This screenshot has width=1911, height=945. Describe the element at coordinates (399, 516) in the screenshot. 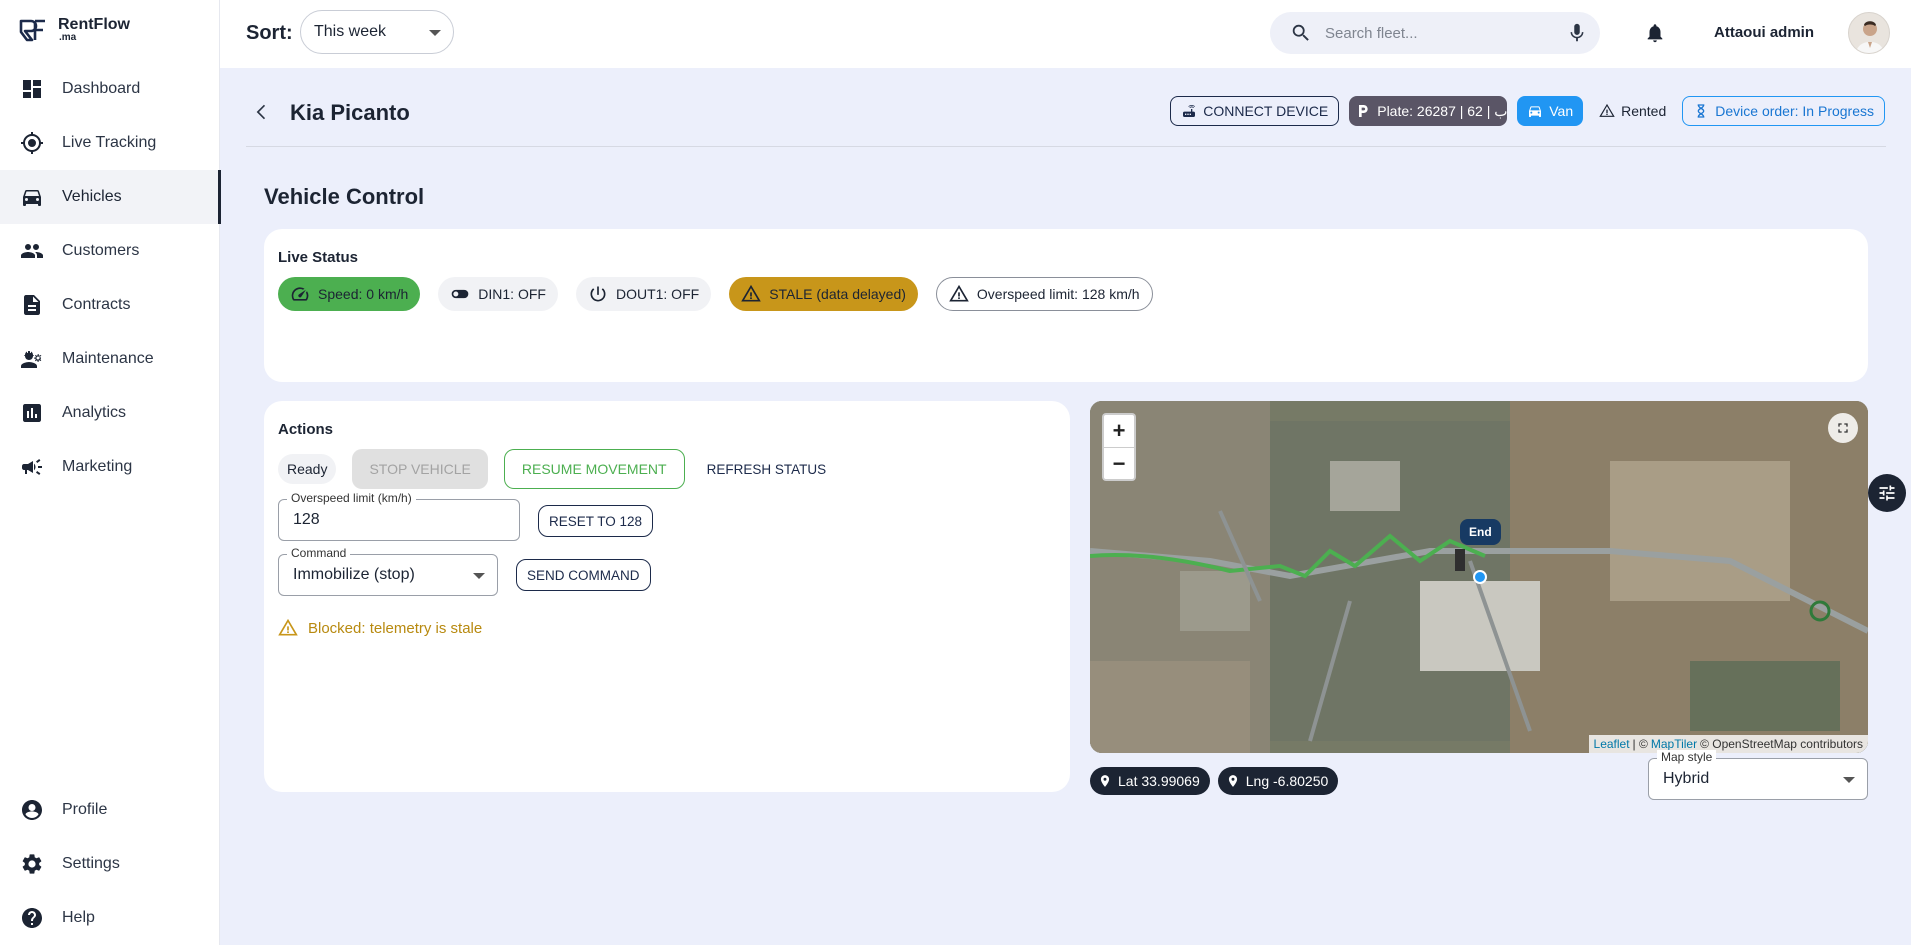

I see `overspeed-limit-field: Overspeed limit (km/h) 128` at that location.